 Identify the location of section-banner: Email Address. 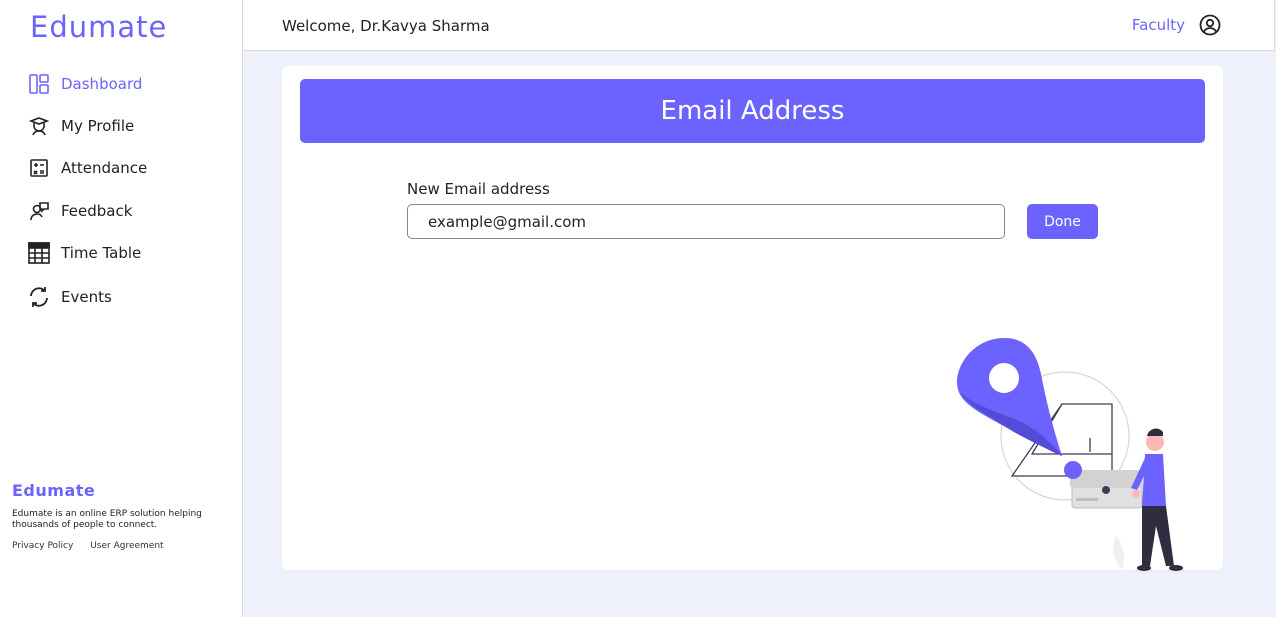
(752, 111).